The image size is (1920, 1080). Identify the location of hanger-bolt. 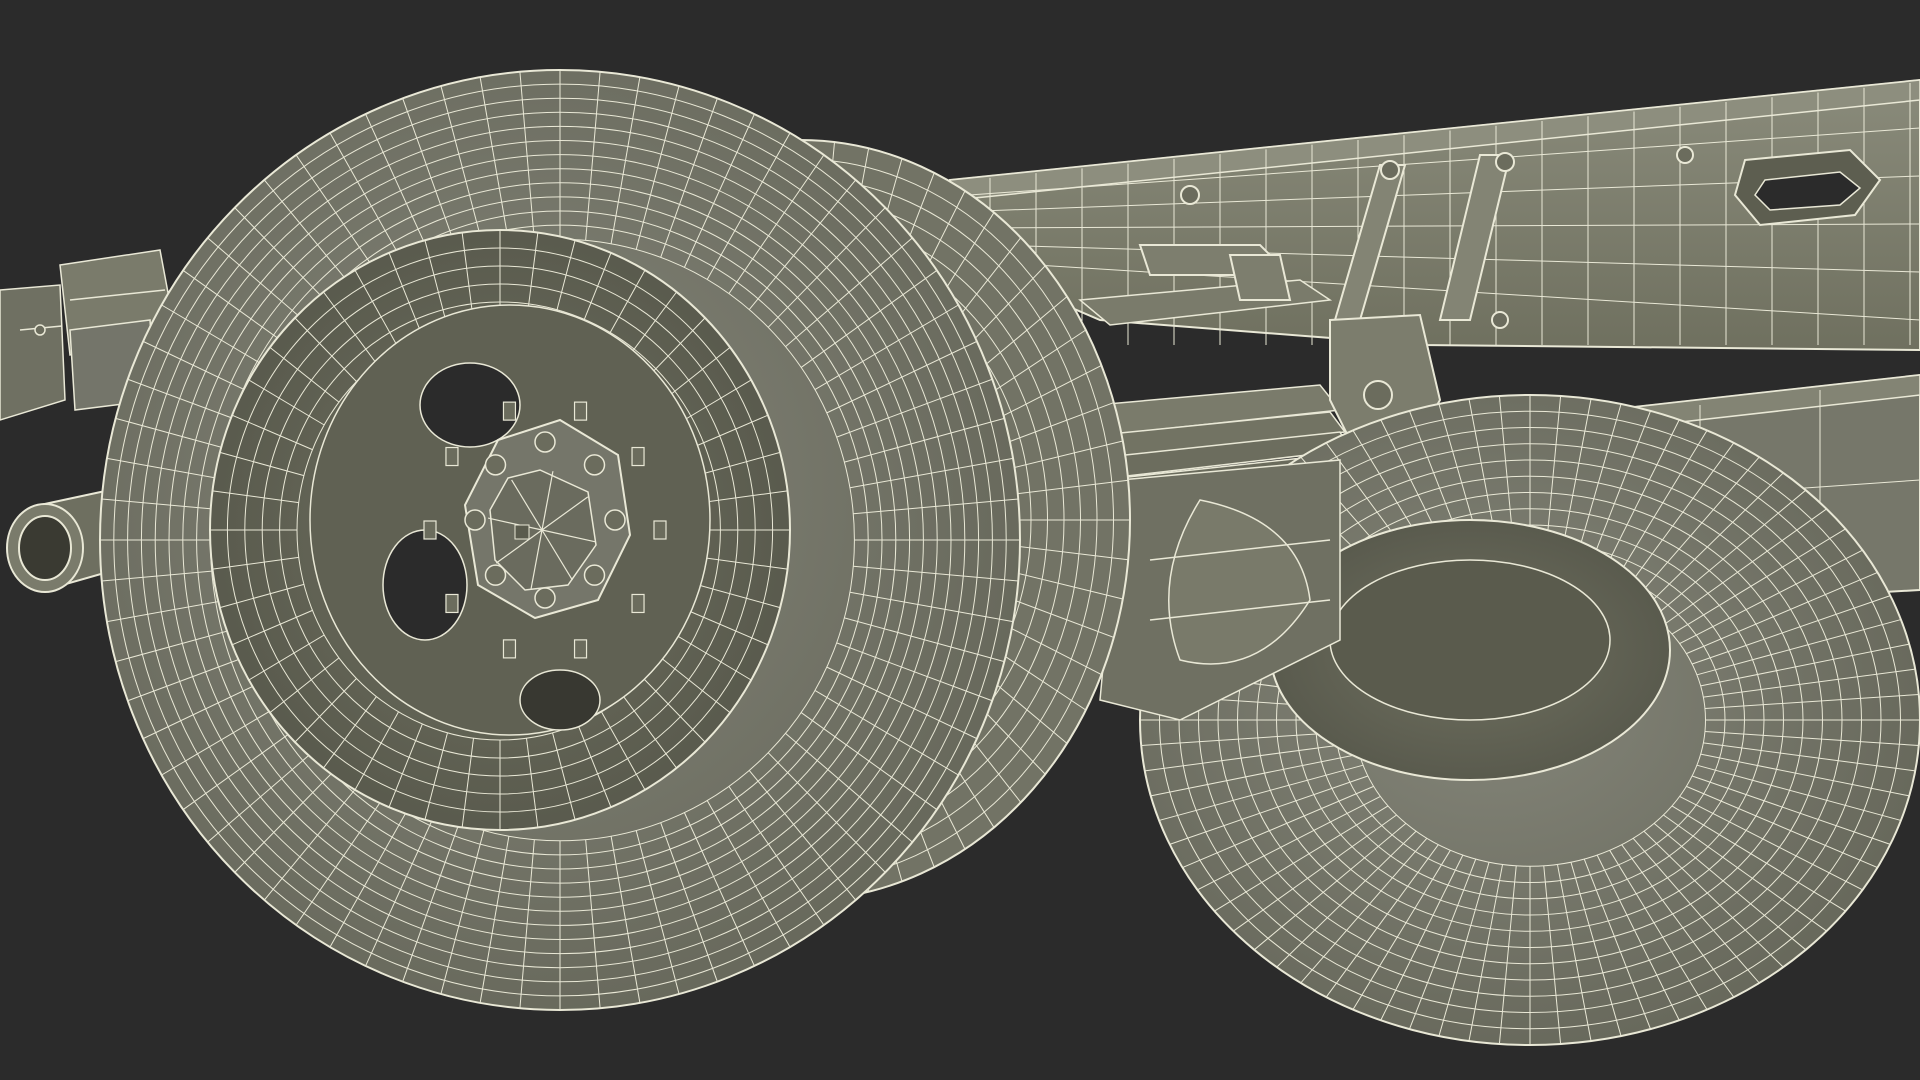
(1378, 395).